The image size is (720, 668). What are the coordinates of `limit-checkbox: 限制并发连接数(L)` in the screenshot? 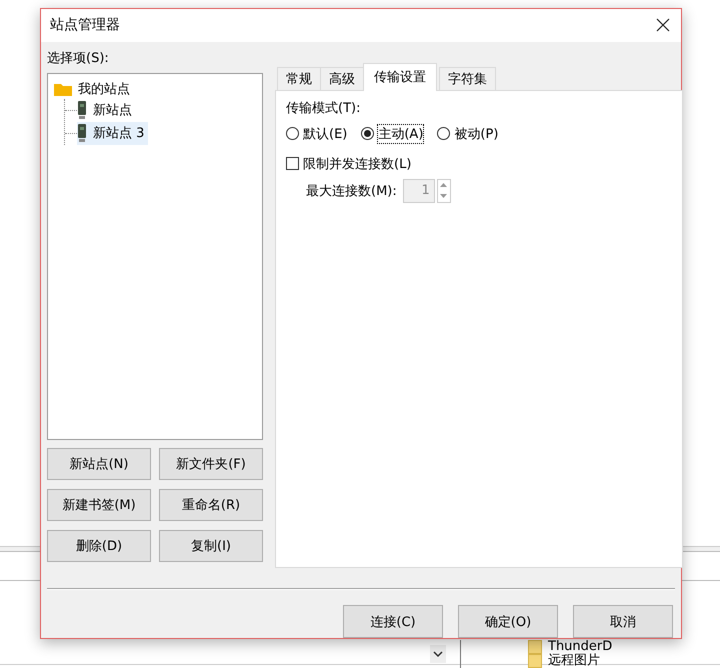 It's located at (479, 163).